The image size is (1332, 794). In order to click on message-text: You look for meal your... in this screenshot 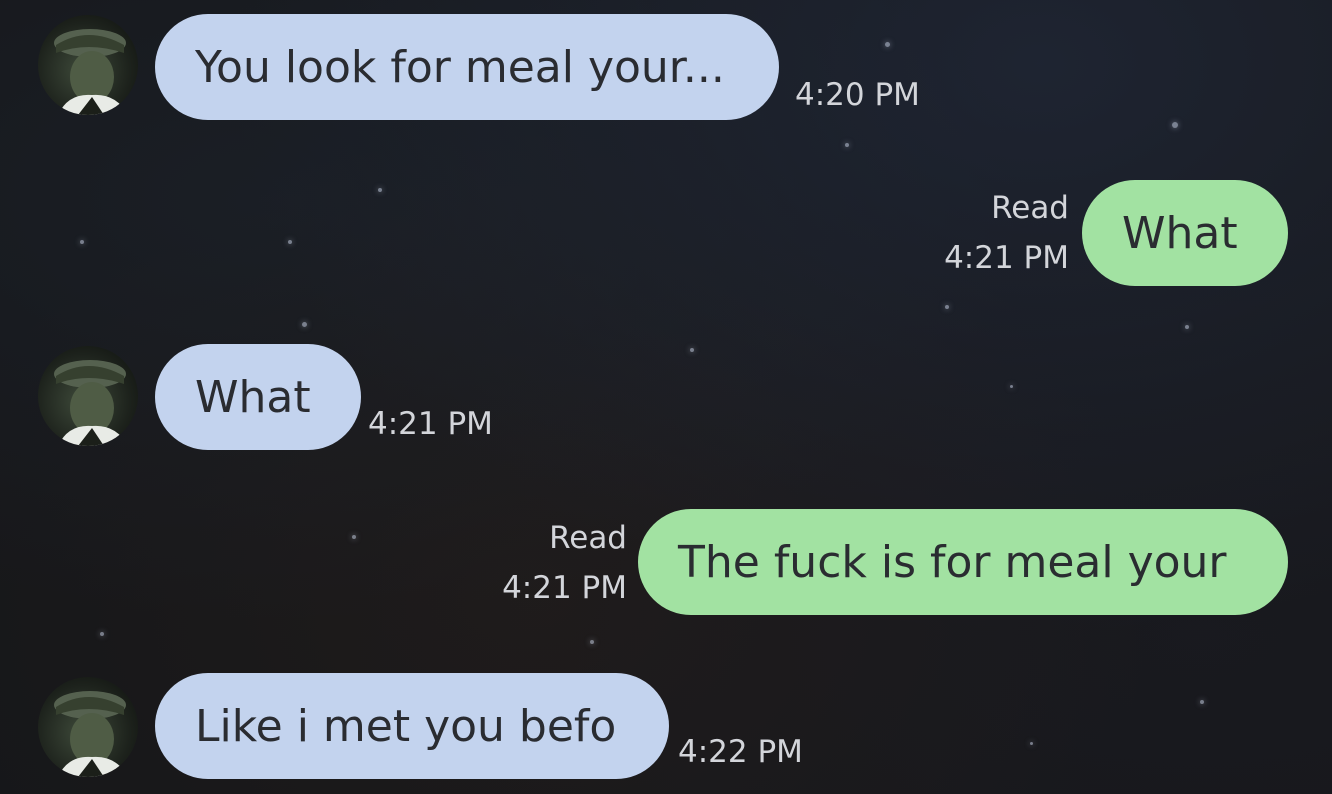, I will do `click(460, 67)`.